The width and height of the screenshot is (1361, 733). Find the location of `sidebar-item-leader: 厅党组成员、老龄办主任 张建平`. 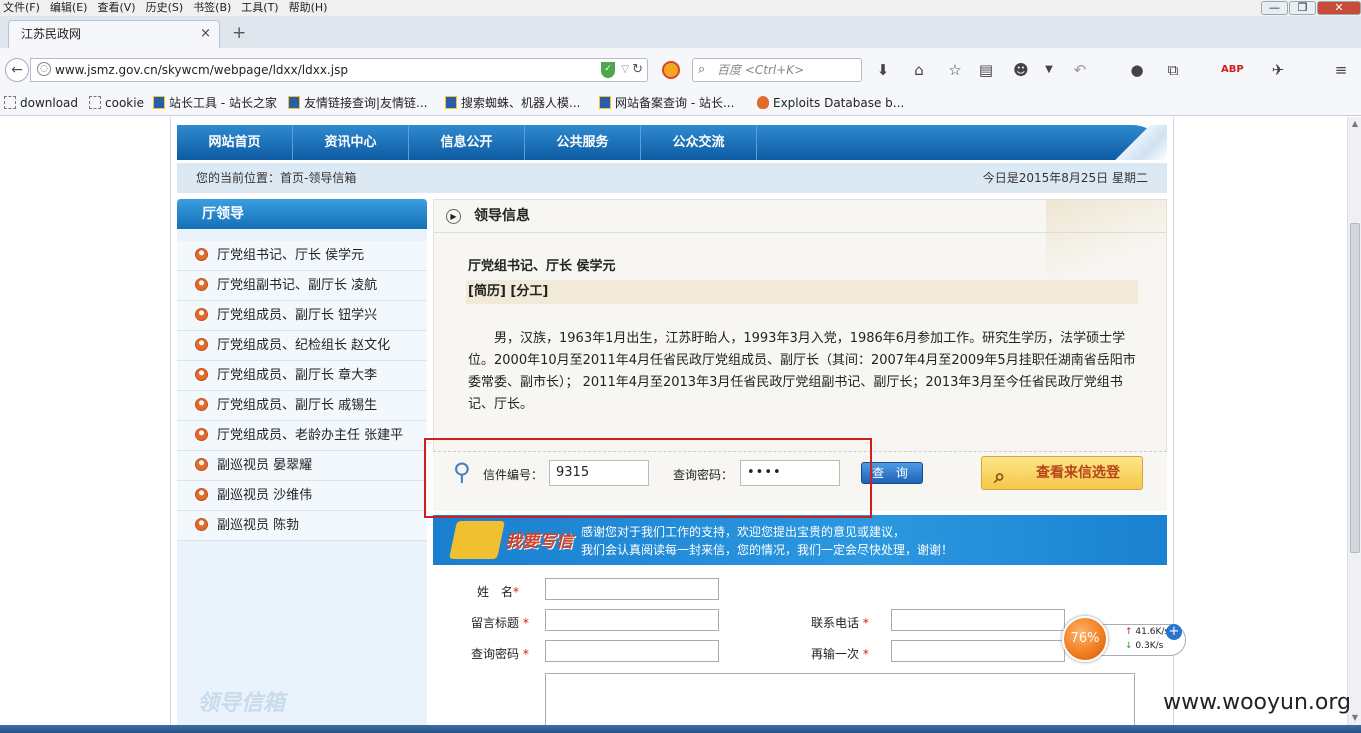

sidebar-item-leader: 厅党组成员、老龄办主任 张建平 is located at coordinates (302, 436).